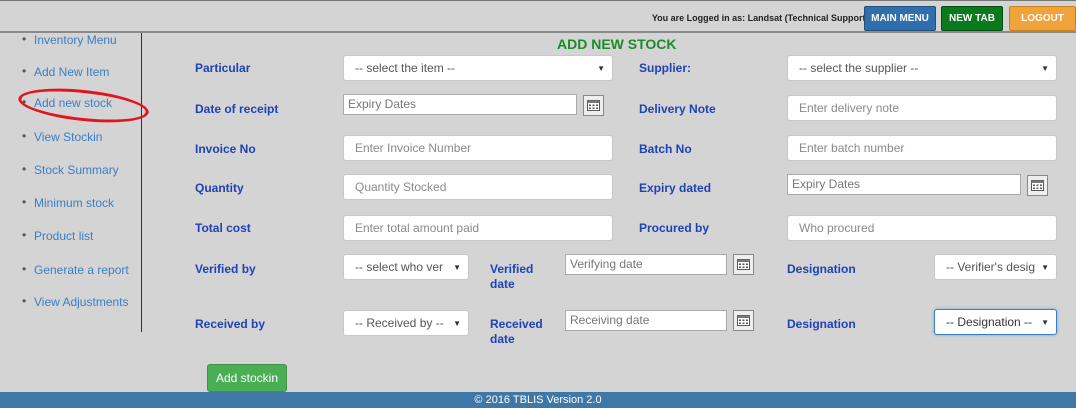 Image resolution: width=1076 pixels, height=408 pixels. Describe the element at coordinates (665, 149) in the screenshot. I see `batch-no-label: Batch No` at that location.